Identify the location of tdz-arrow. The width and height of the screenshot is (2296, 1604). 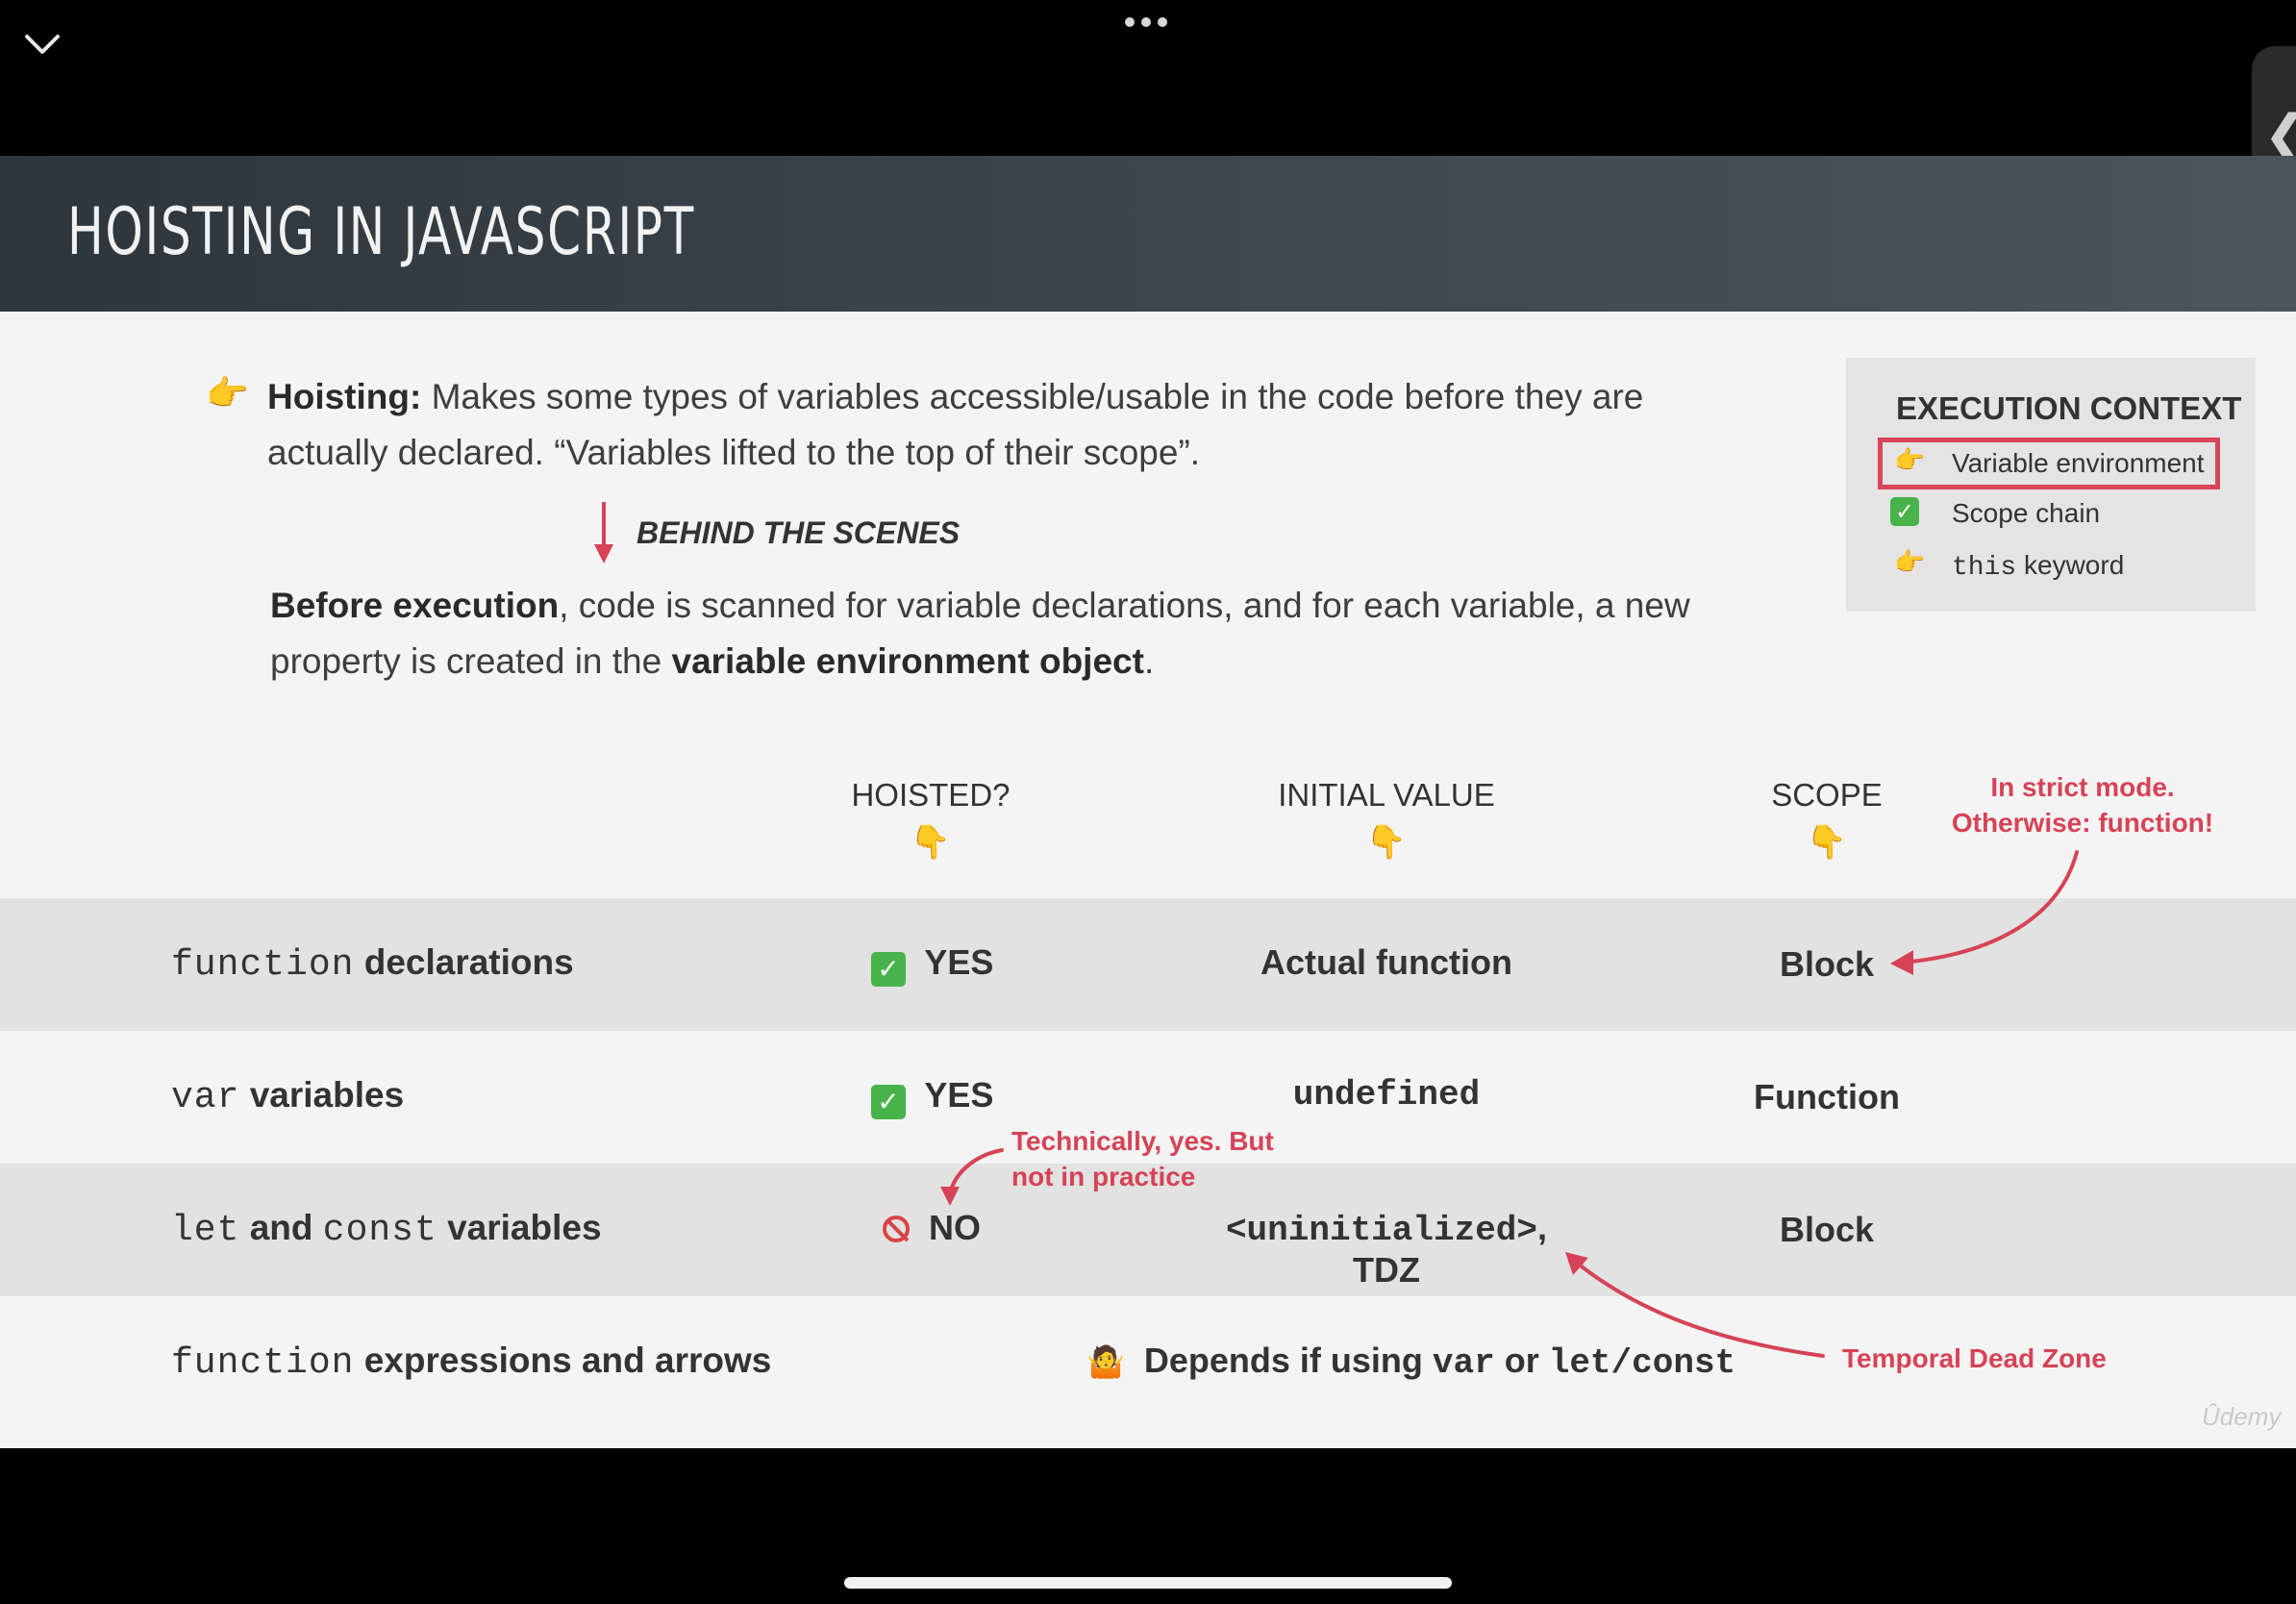
(1698, 1308).